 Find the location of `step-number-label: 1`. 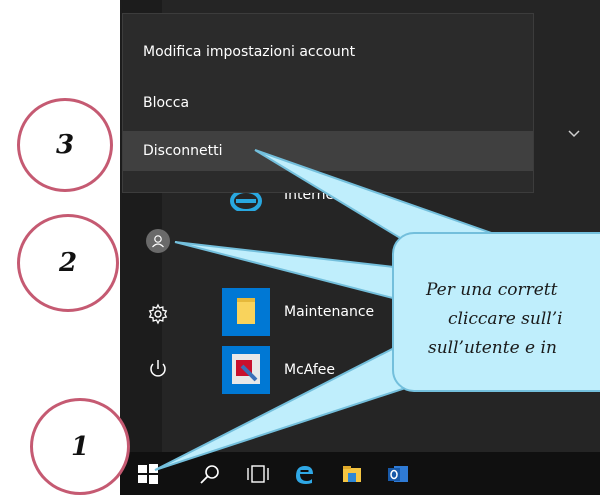

step-number-label: 1 is located at coordinates (80, 446).